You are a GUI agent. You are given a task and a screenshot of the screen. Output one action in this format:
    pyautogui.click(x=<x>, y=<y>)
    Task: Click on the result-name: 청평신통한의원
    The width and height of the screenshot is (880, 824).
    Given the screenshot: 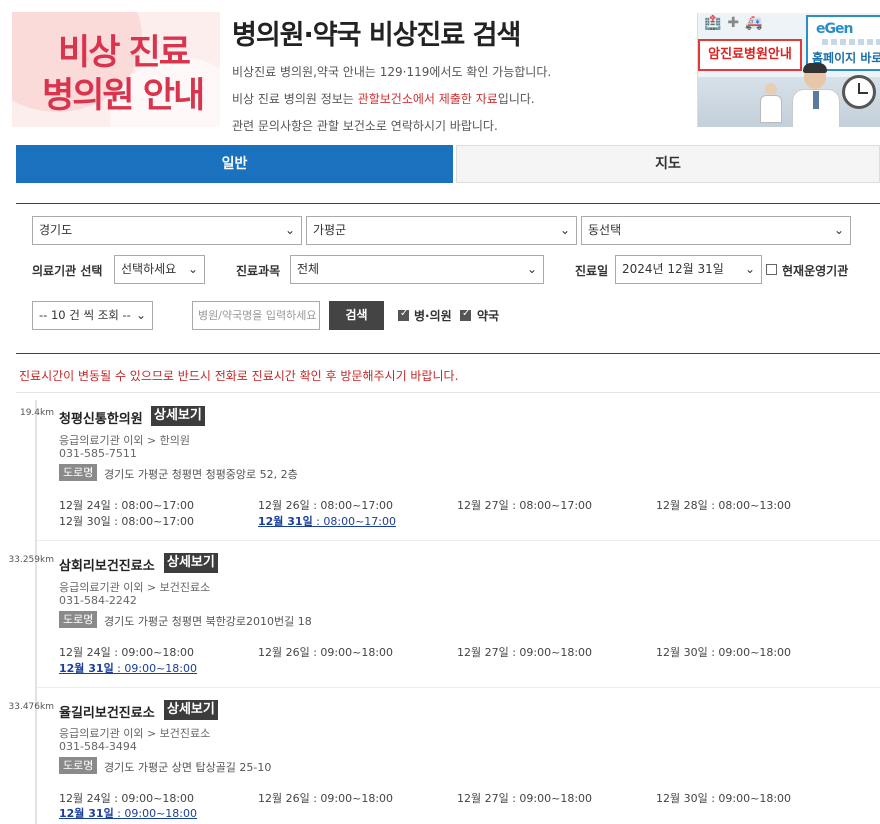 What is the action you would take?
    pyautogui.click(x=101, y=417)
    